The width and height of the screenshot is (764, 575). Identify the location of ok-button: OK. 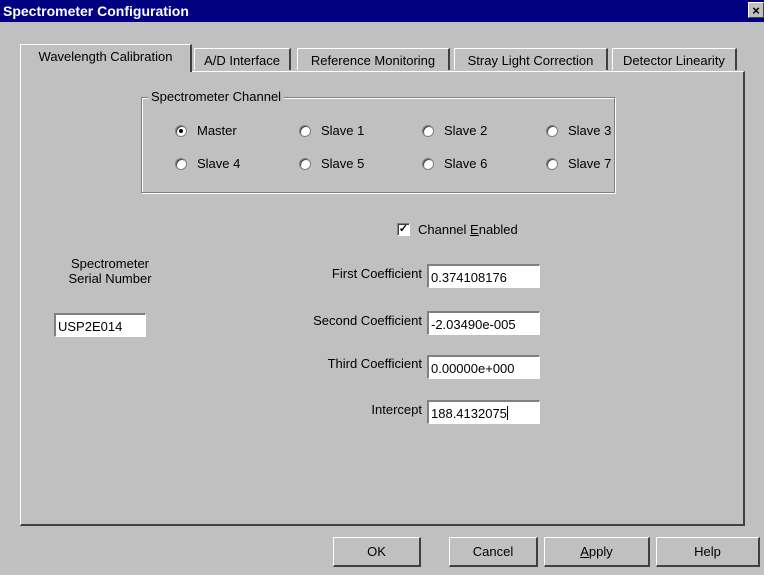
(377, 552).